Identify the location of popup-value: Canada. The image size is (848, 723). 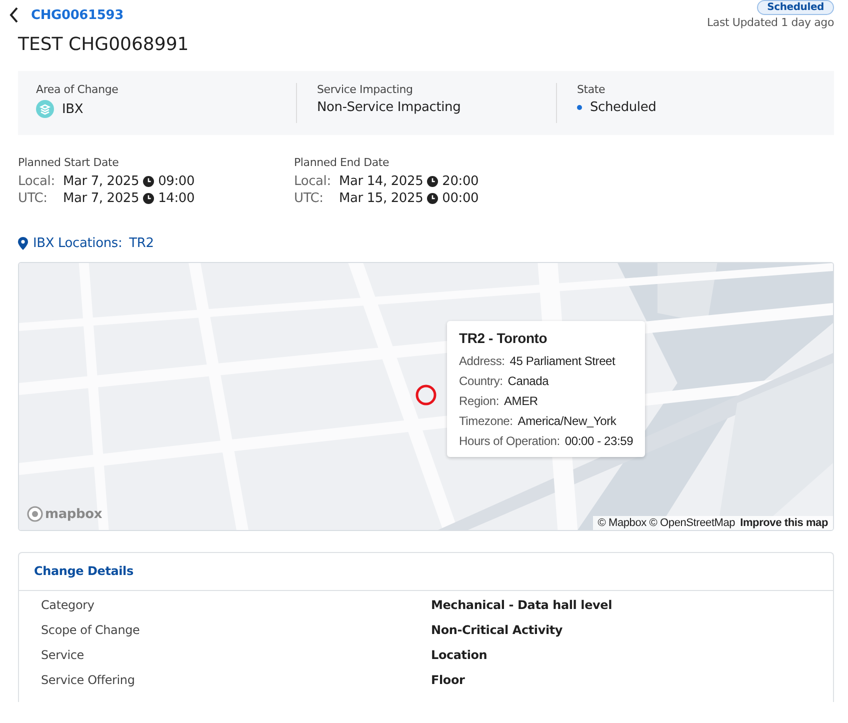
(528, 381).